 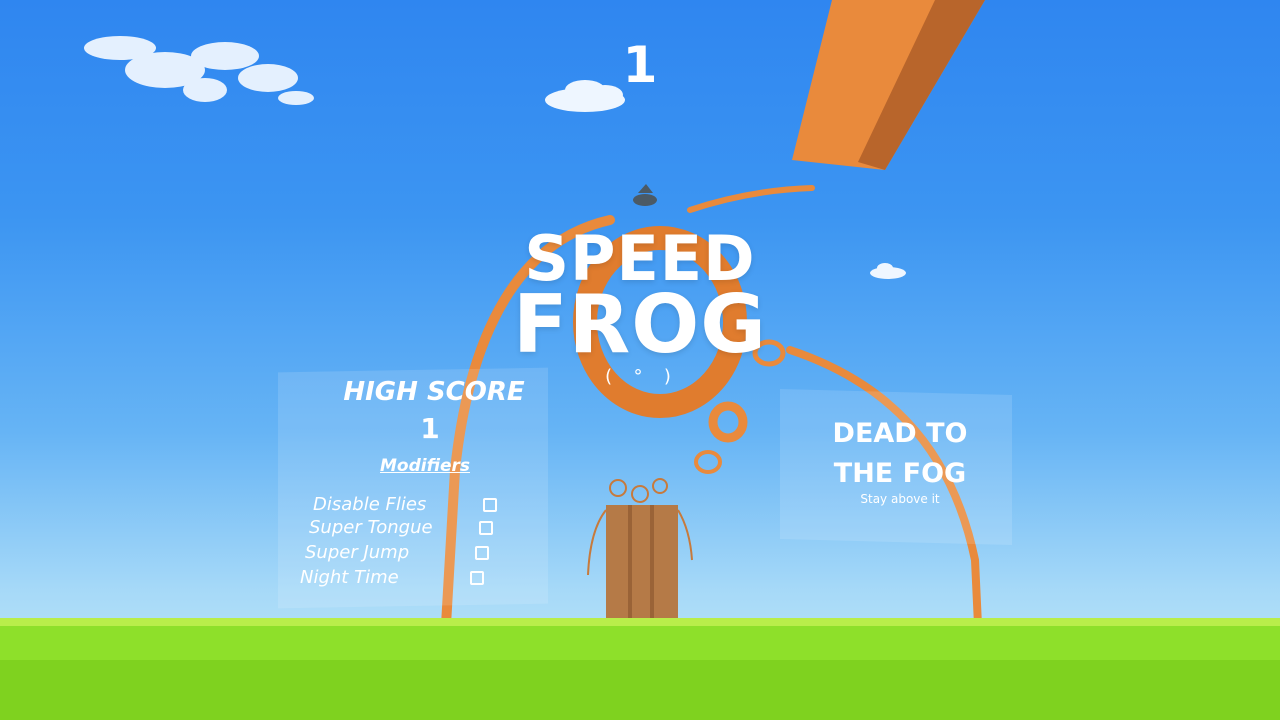 What do you see at coordinates (645, 195) in the screenshot?
I see `frog-icon` at bounding box center [645, 195].